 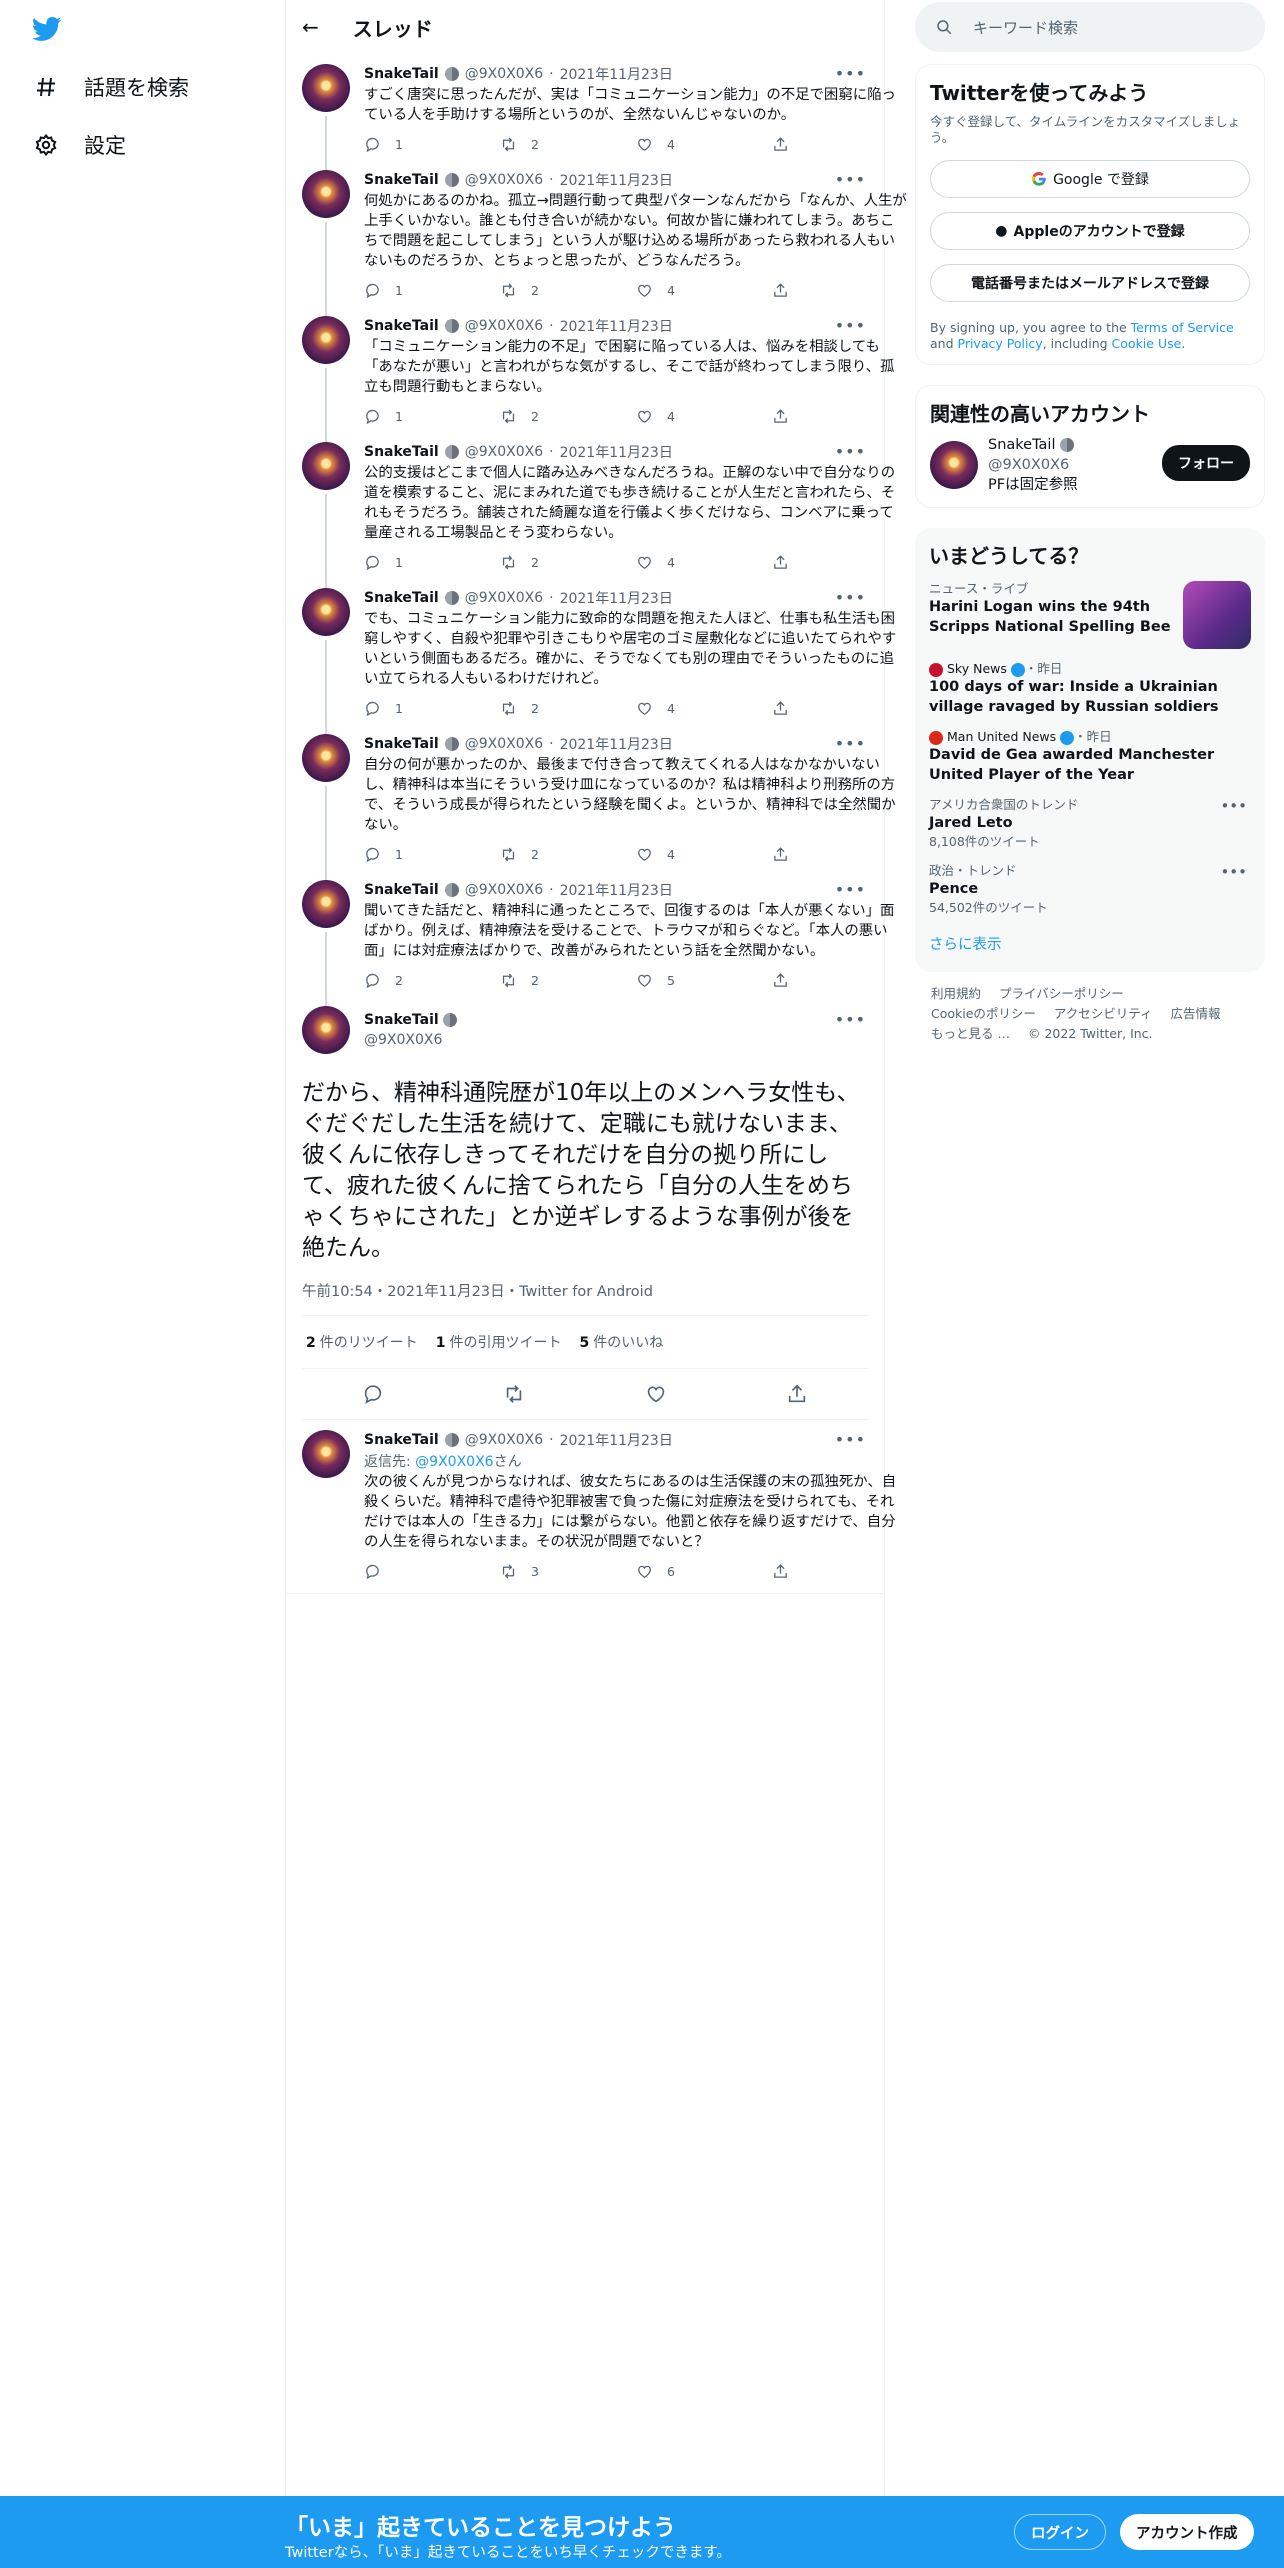 What do you see at coordinates (362, 1342) in the screenshot?
I see `retweet-count: 2 件のリツイート` at bounding box center [362, 1342].